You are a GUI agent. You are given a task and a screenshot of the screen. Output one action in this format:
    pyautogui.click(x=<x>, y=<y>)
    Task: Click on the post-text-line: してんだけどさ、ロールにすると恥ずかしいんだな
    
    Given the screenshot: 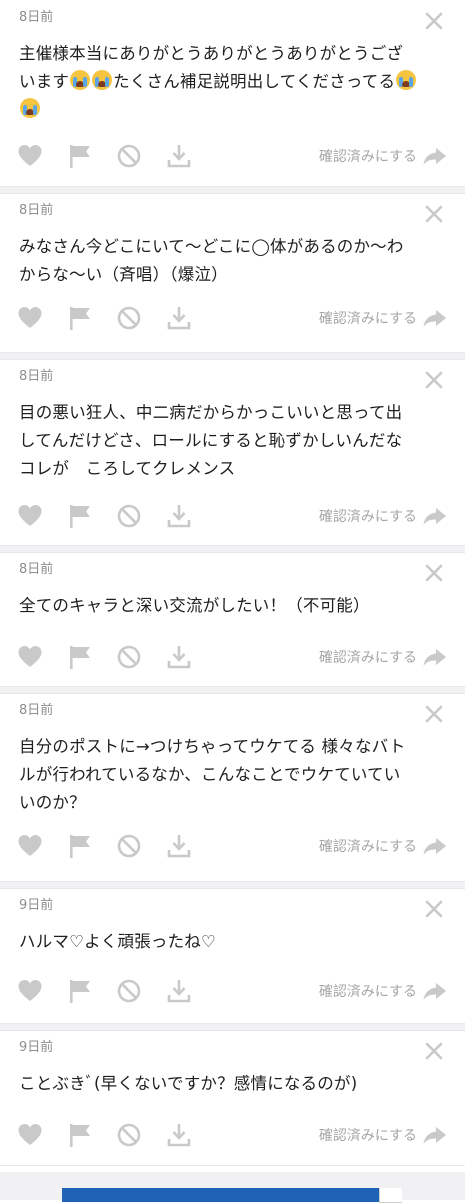 What is the action you would take?
    pyautogui.click(x=233, y=441)
    